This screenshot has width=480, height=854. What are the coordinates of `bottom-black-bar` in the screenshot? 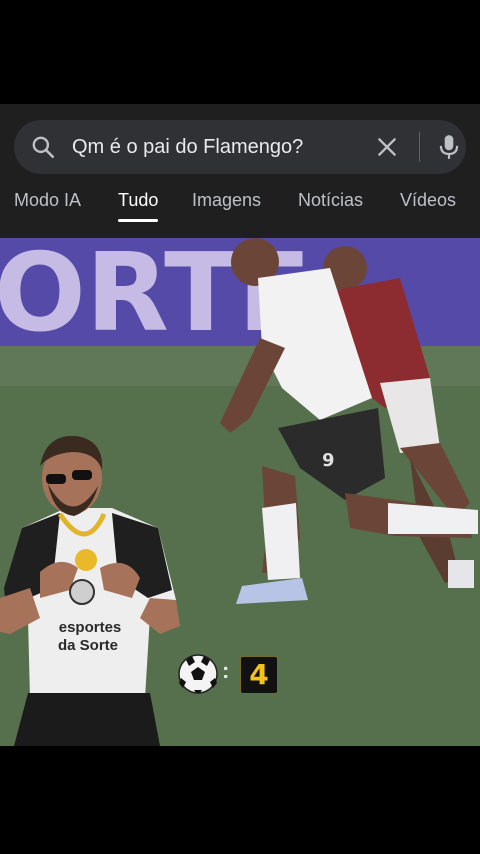 It's located at (240, 800).